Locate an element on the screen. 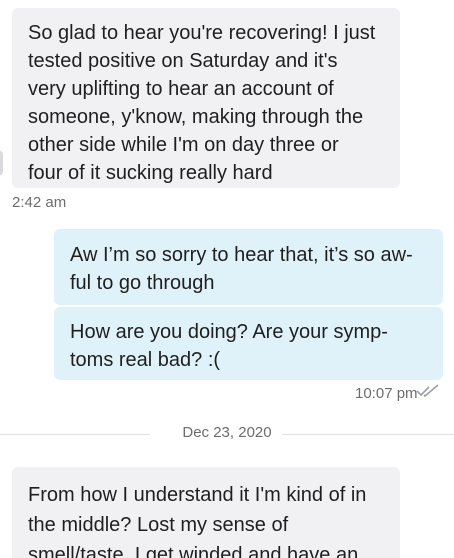  date-separator-label: Dec 23, 2020 is located at coordinates (227, 432).